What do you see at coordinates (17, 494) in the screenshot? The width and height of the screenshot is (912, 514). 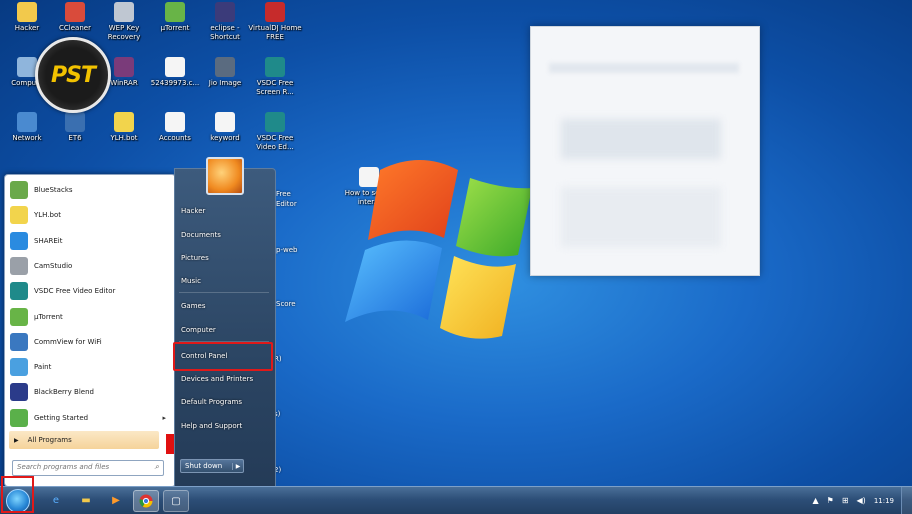 I see `start-button-highlight-box` at bounding box center [17, 494].